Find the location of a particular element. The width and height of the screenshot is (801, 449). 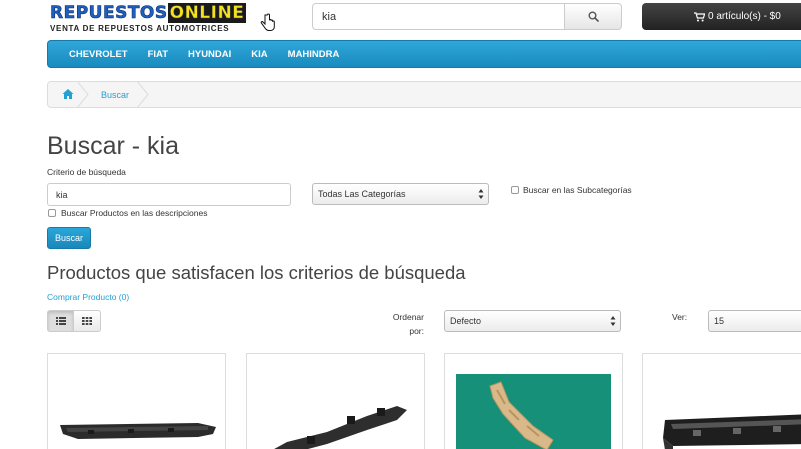

descriptions-label: Buscar Productos en las descripciones is located at coordinates (134, 213).